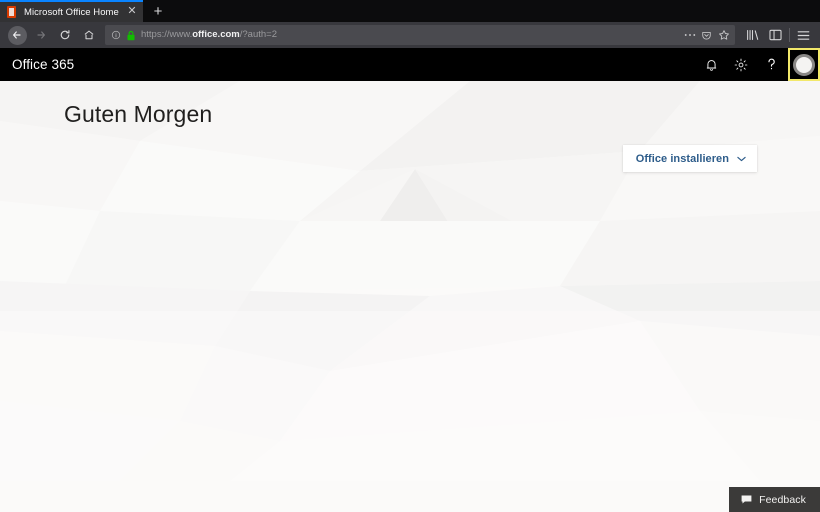 Image resolution: width=820 pixels, height=512 pixels. I want to click on tab-title: Microsoft Office Home, so click(71, 12).